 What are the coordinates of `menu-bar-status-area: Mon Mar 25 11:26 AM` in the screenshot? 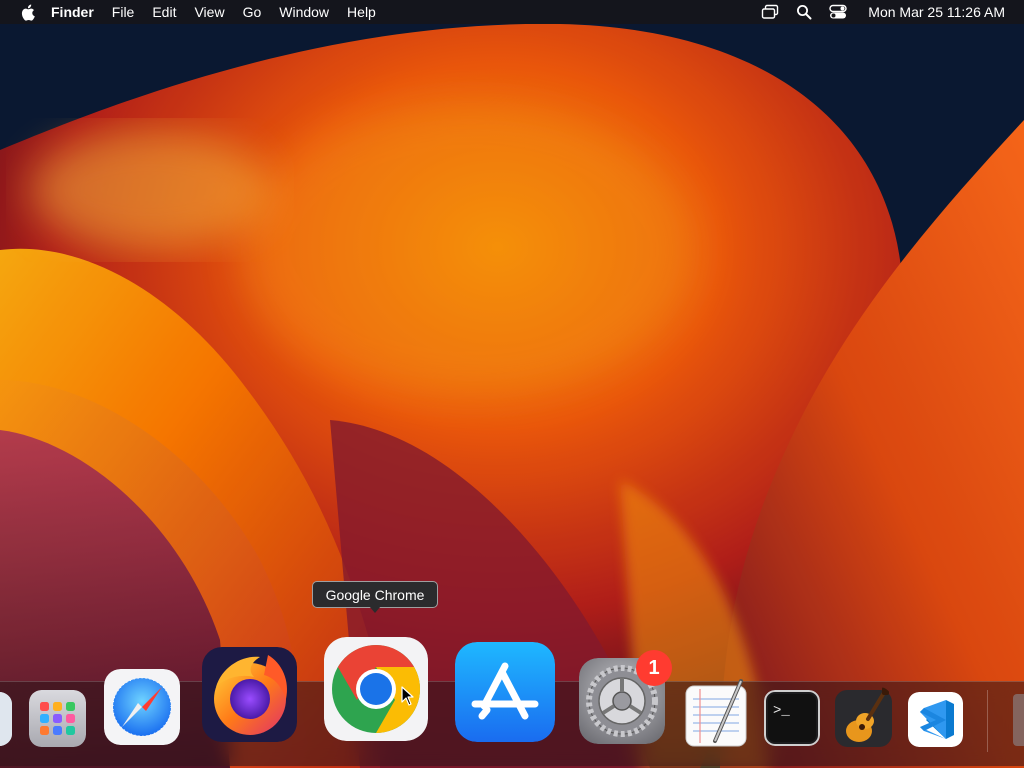 It's located at (892, 12).